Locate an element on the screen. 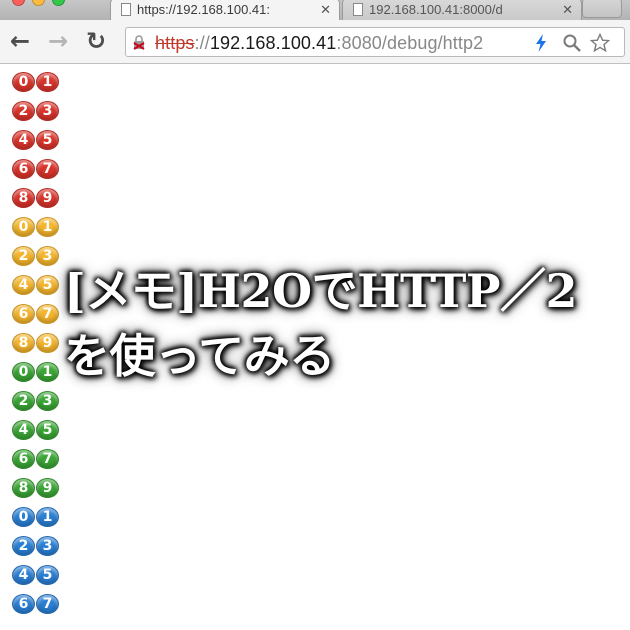  zoom-window-button is located at coordinates (58, 3).